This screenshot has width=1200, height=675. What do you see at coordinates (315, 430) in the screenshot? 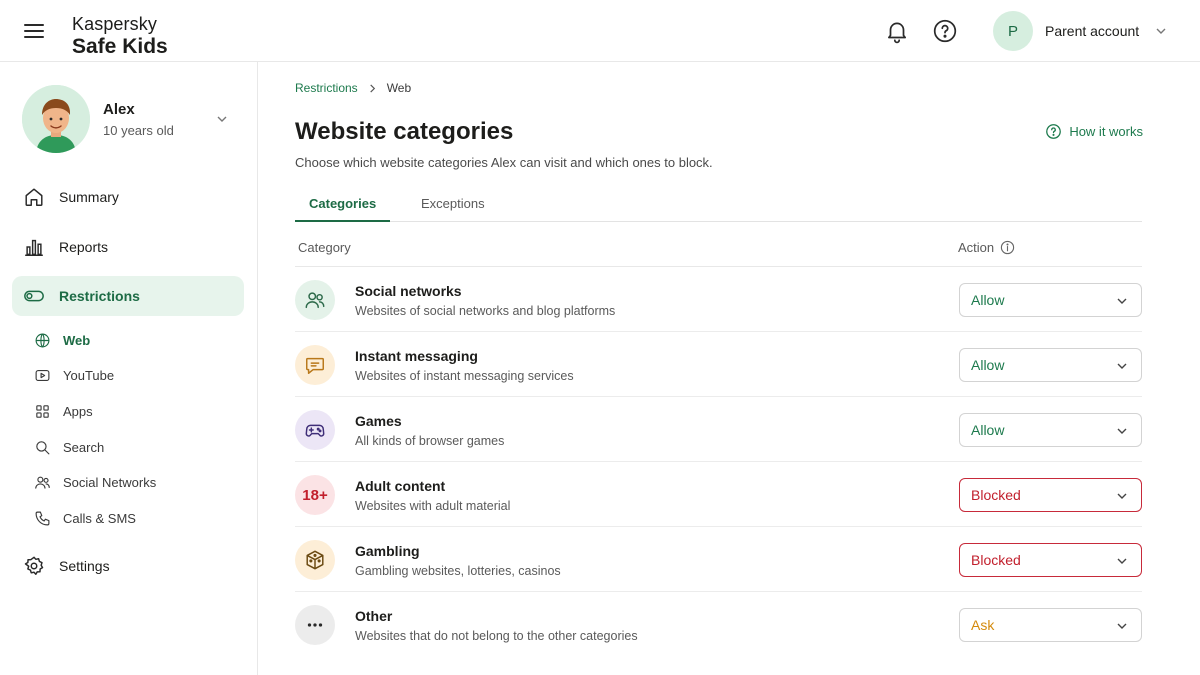
I see `gamepad-icon` at bounding box center [315, 430].